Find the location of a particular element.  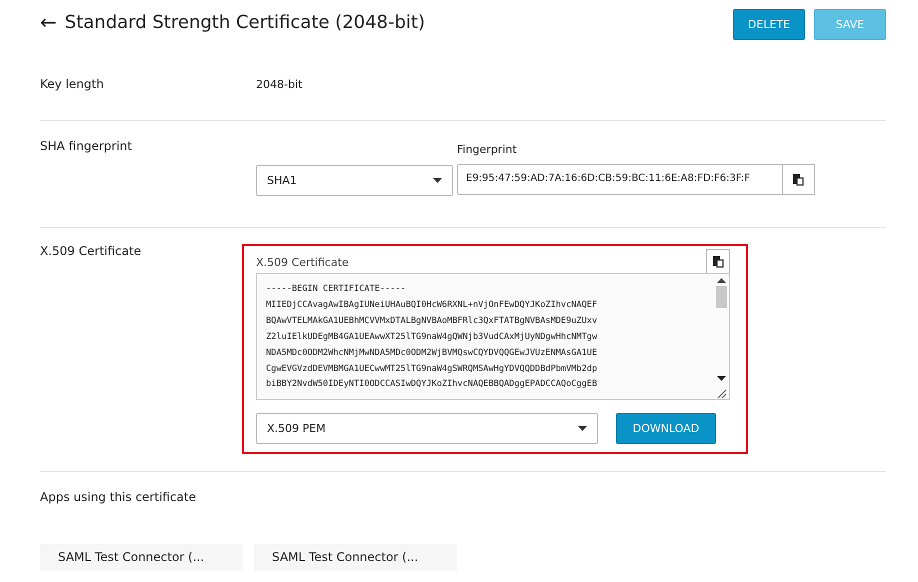

certificate-line: CgwEVGVzdDEVMBMGA1UECwwMT25lTG9naW4gSWRQMSAwHgYDVQQDDBdPbmVMb2dp is located at coordinates (432, 369).